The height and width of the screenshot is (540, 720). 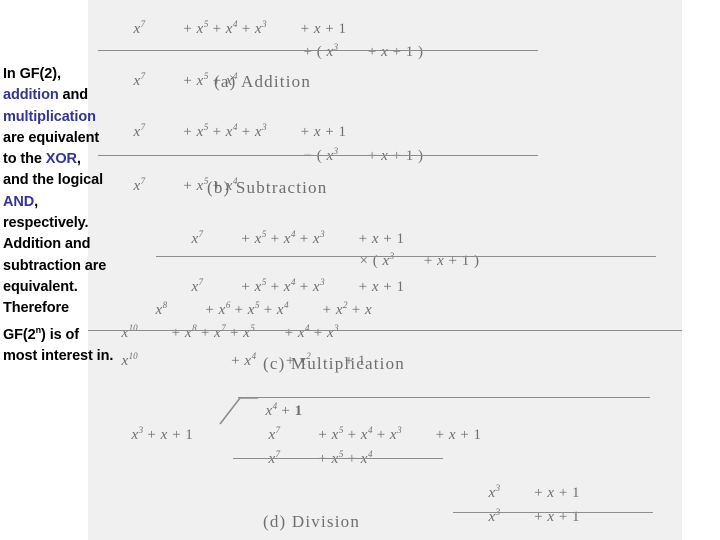 I want to click on keyword-xor: XOR, so click(x=61, y=159).